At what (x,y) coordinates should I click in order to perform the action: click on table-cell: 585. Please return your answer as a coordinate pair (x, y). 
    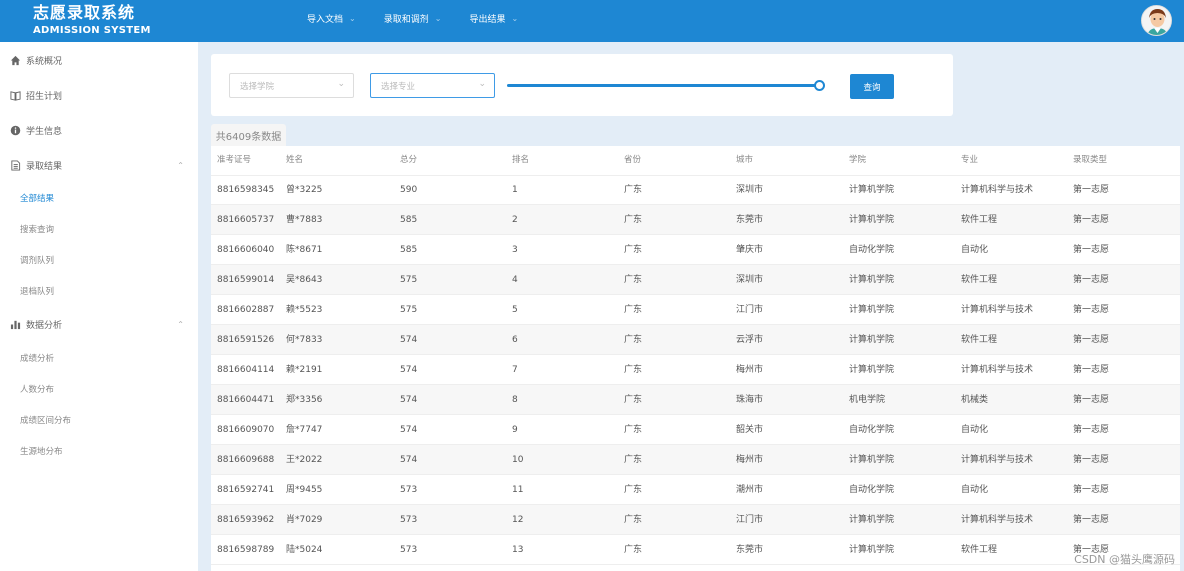
    Looking at the image, I should click on (409, 250).